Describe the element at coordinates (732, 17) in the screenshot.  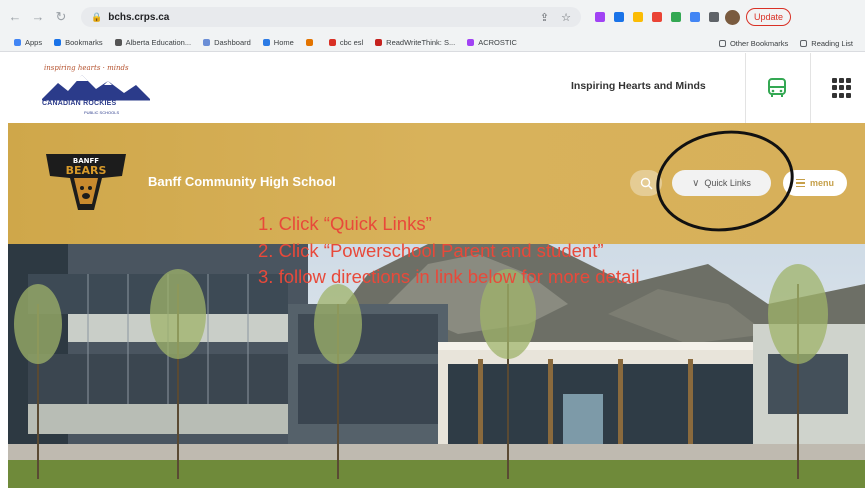
I see `profile-avatar` at that location.